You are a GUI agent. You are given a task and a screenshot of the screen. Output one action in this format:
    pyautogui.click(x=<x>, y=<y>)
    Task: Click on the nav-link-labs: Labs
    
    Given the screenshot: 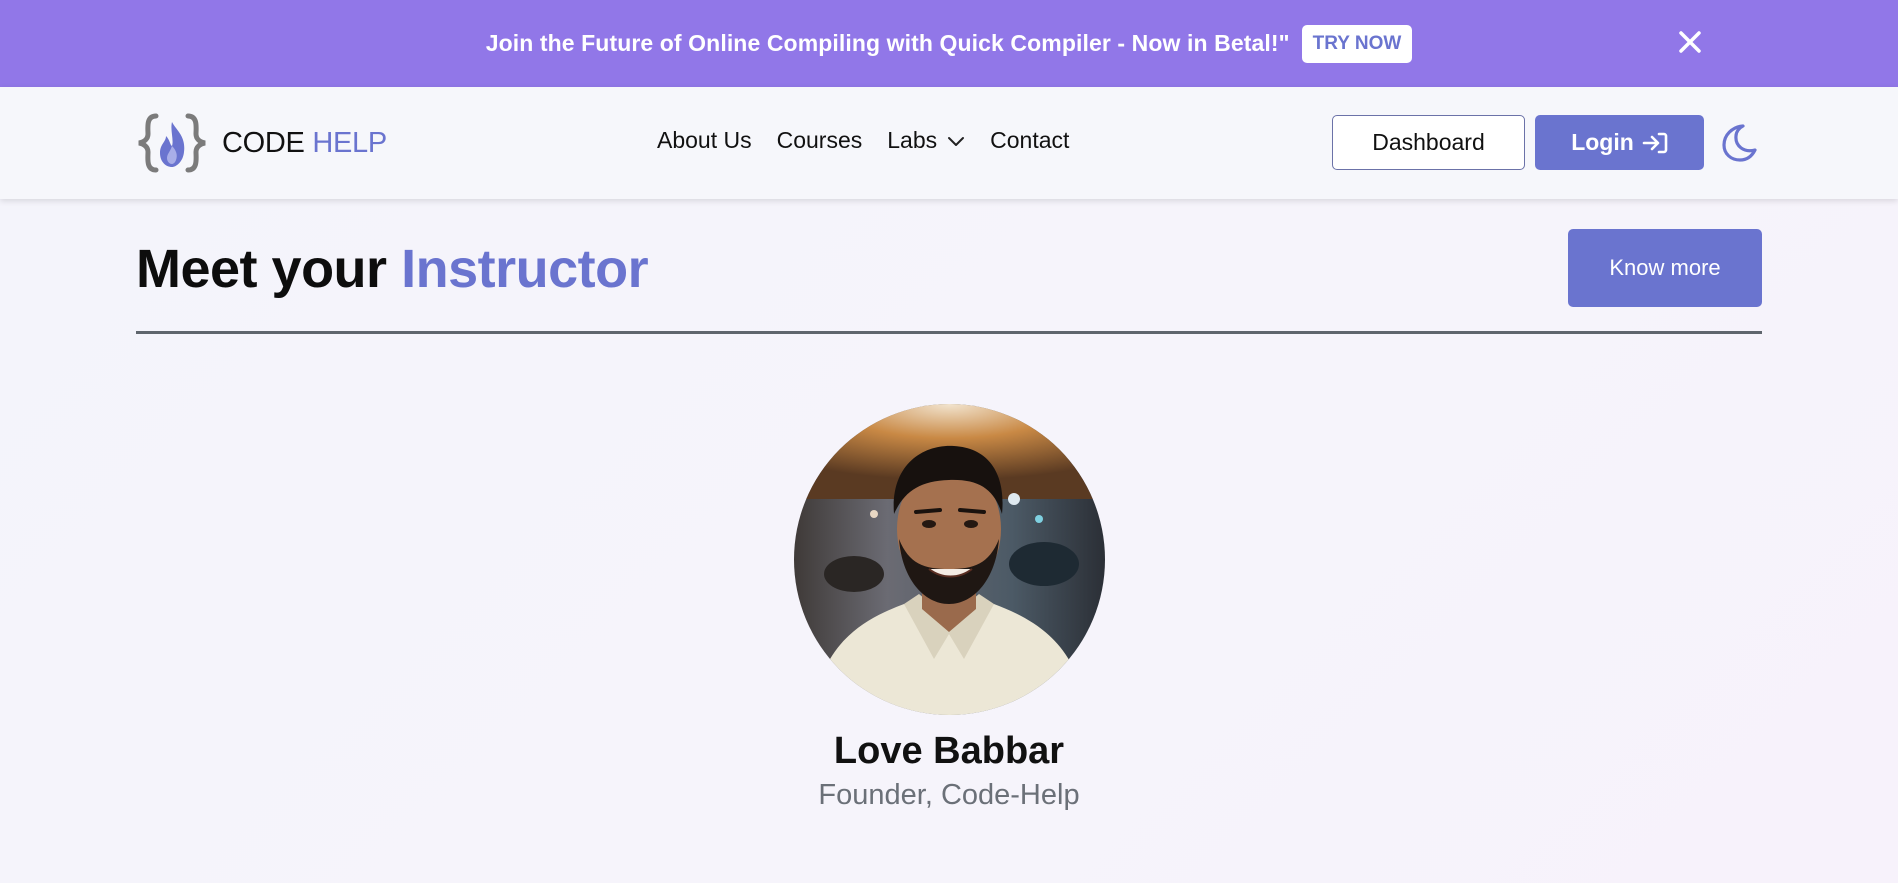 What is the action you would take?
    pyautogui.click(x=926, y=140)
    